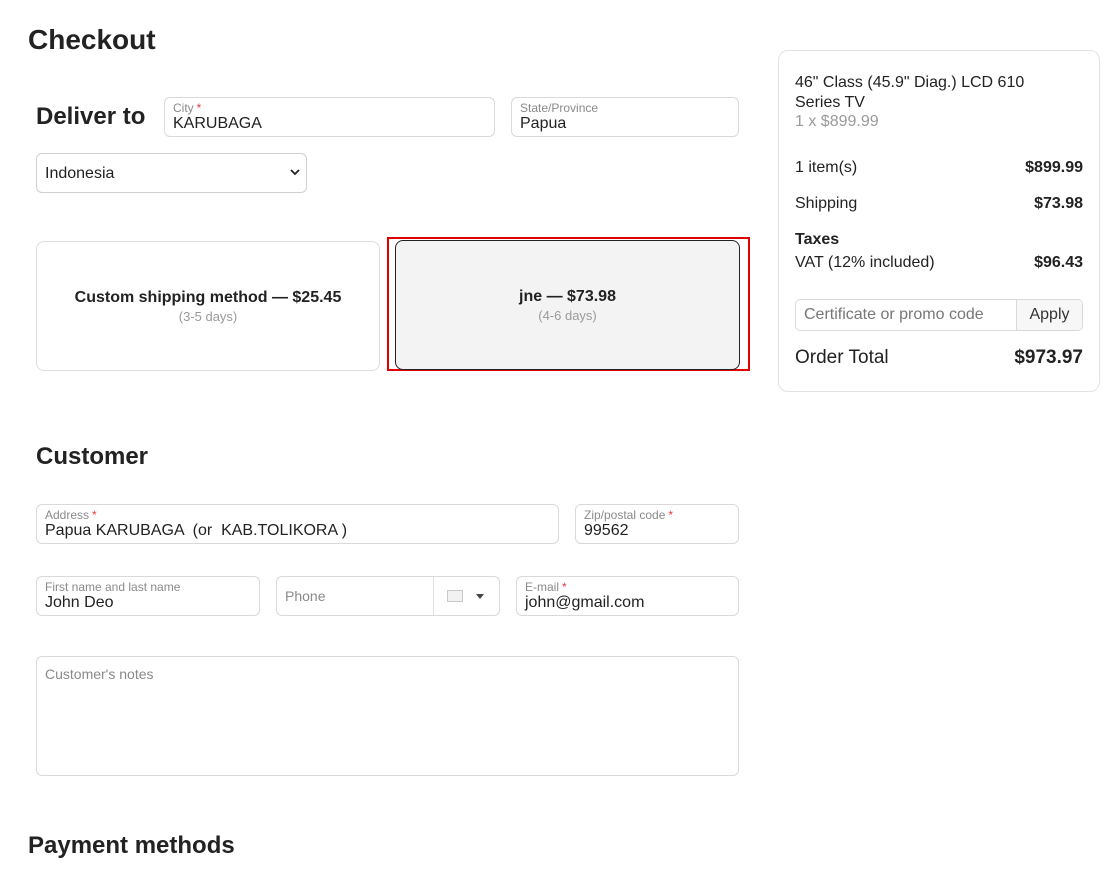 The image size is (1120, 880). I want to click on city-field: City * KARUBAGA, so click(329, 117).